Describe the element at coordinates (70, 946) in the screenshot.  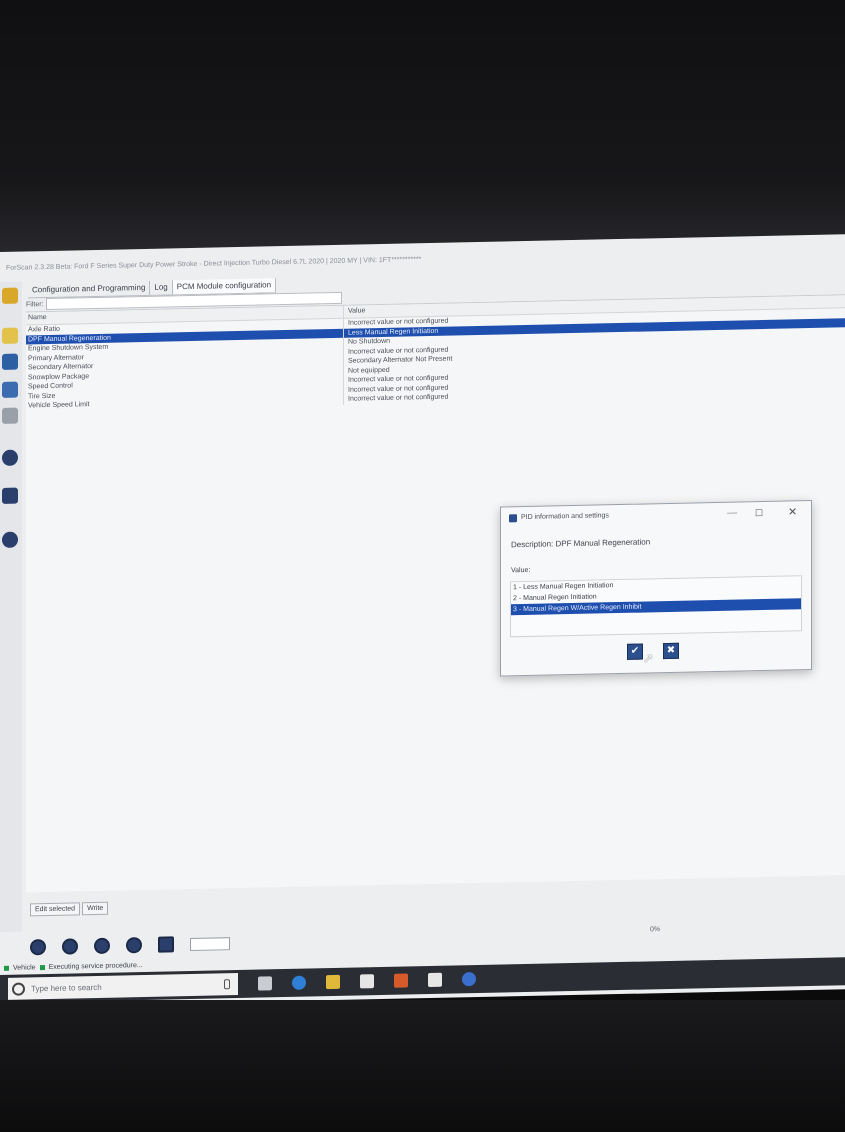
I see `disconnect-icon` at that location.